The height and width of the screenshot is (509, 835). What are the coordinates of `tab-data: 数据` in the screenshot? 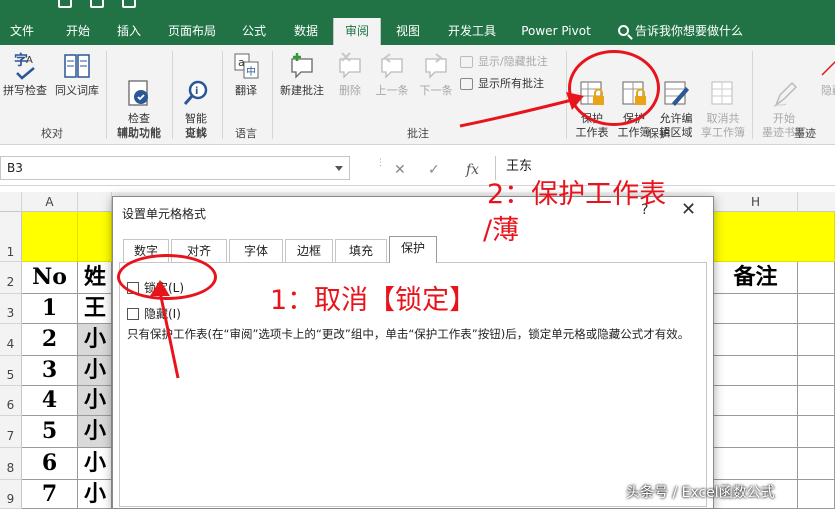 It's located at (306, 31).